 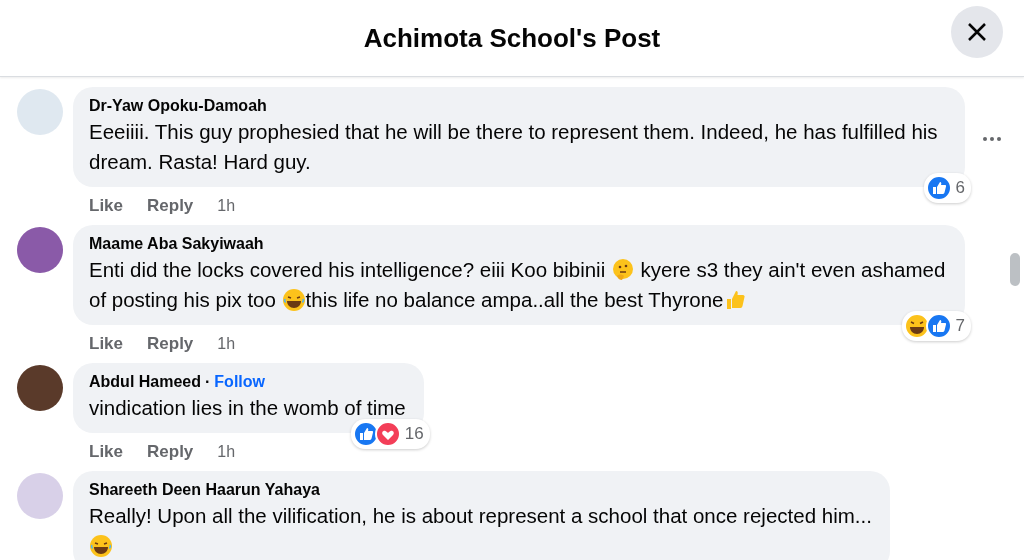 What do you see at coordinates (960, 188) in the screenshot?
I see `reaction-count: 6` at bounding box center [960, 188].